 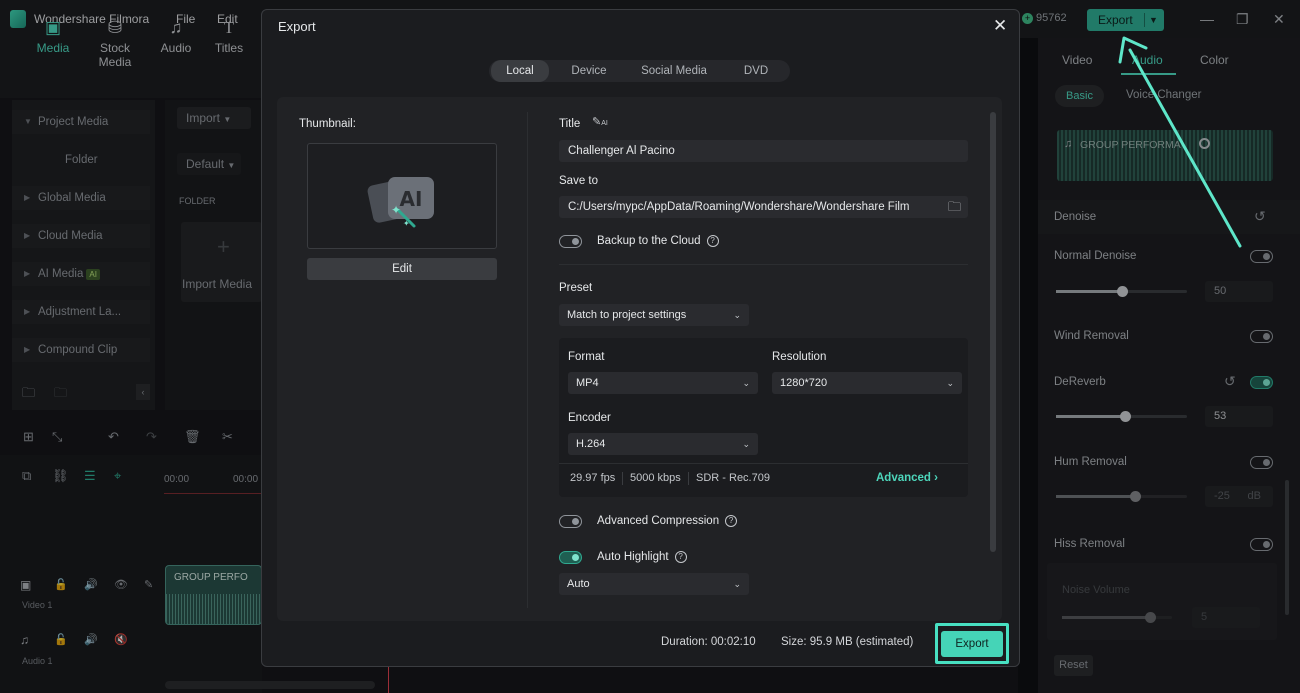 I want to click on dialog-scrollbar, so click(x=993, y=332).